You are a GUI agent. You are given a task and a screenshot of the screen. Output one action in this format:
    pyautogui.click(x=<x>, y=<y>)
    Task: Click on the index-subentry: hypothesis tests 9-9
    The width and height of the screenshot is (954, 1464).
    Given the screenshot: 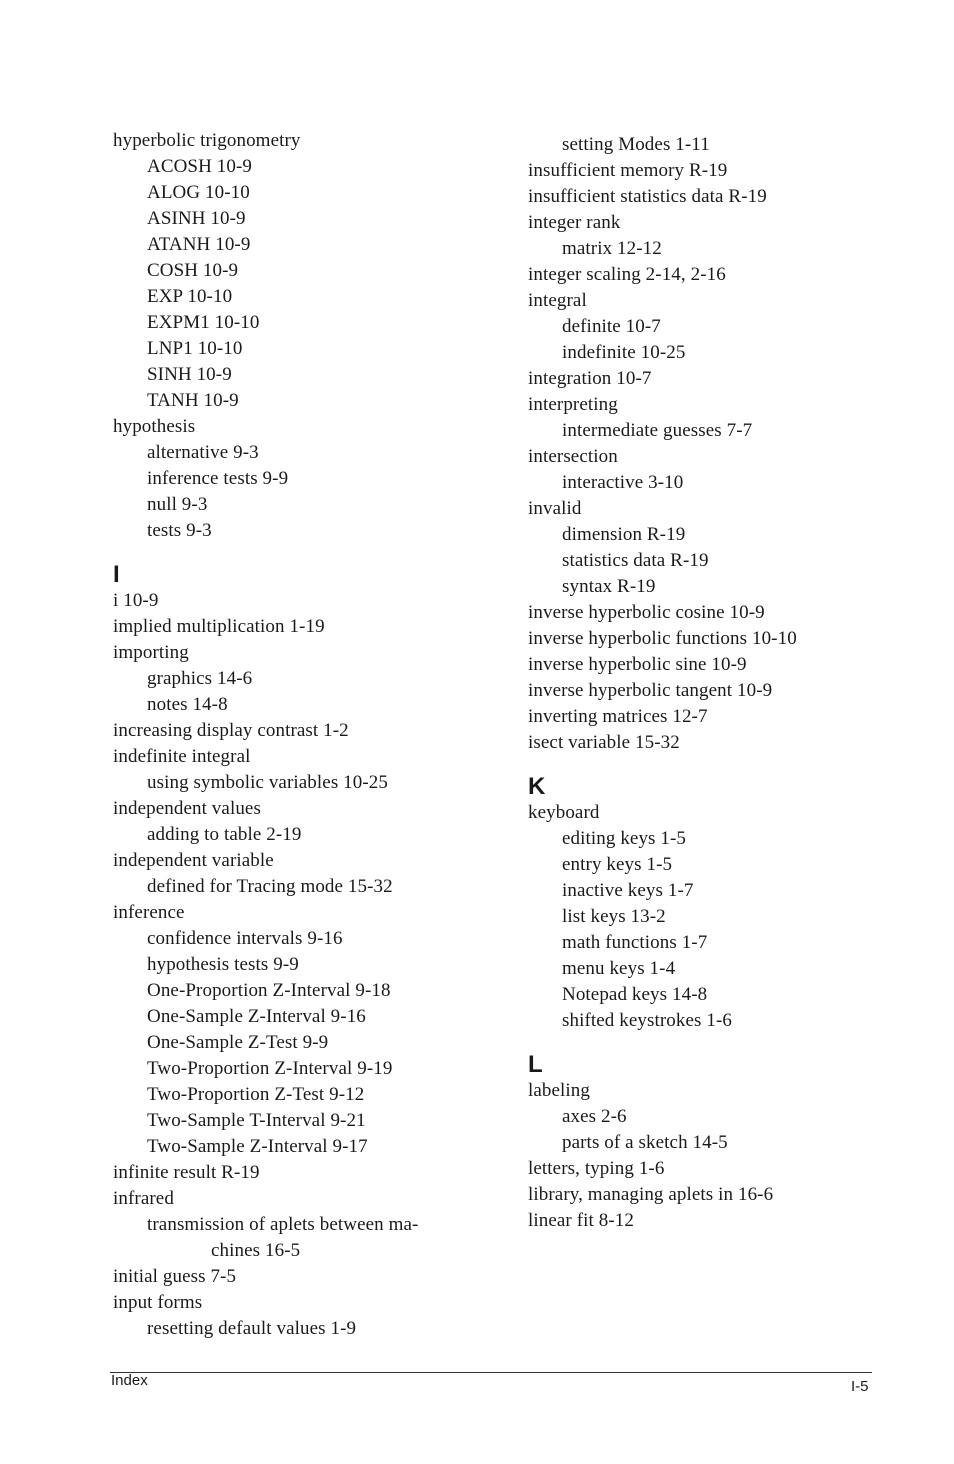 What is the action you would take?
    pyautogui.click(x=223, y=964)
    